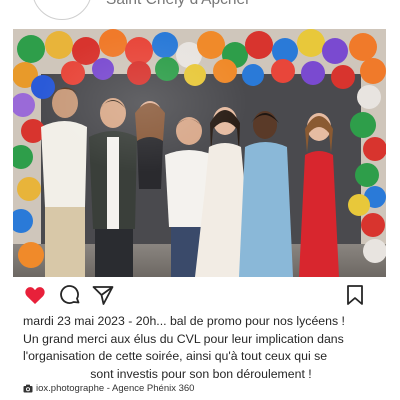  Describe the element at coordinates (356, 296) in the screenshot. I see `bookmark-icon` at that location.